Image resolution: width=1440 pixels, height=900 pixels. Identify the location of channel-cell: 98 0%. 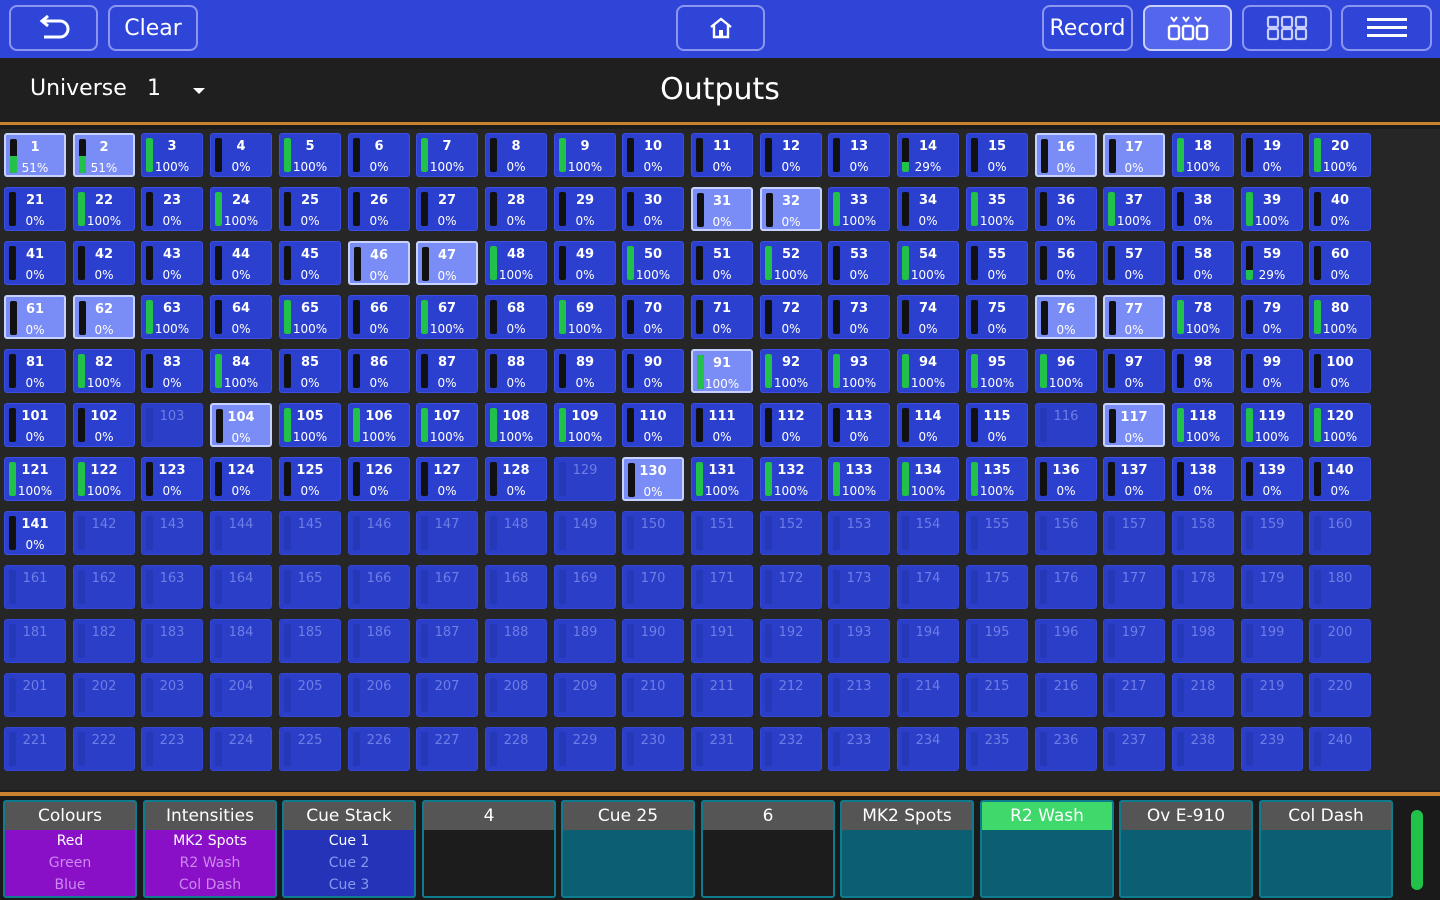
(1203, 371).